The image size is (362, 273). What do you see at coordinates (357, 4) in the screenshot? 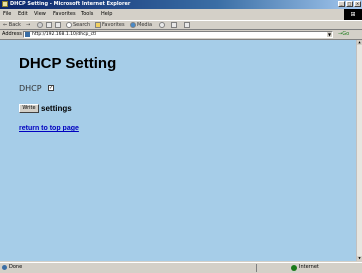
I see `close-button: ×` at bounding box center [357, 4].